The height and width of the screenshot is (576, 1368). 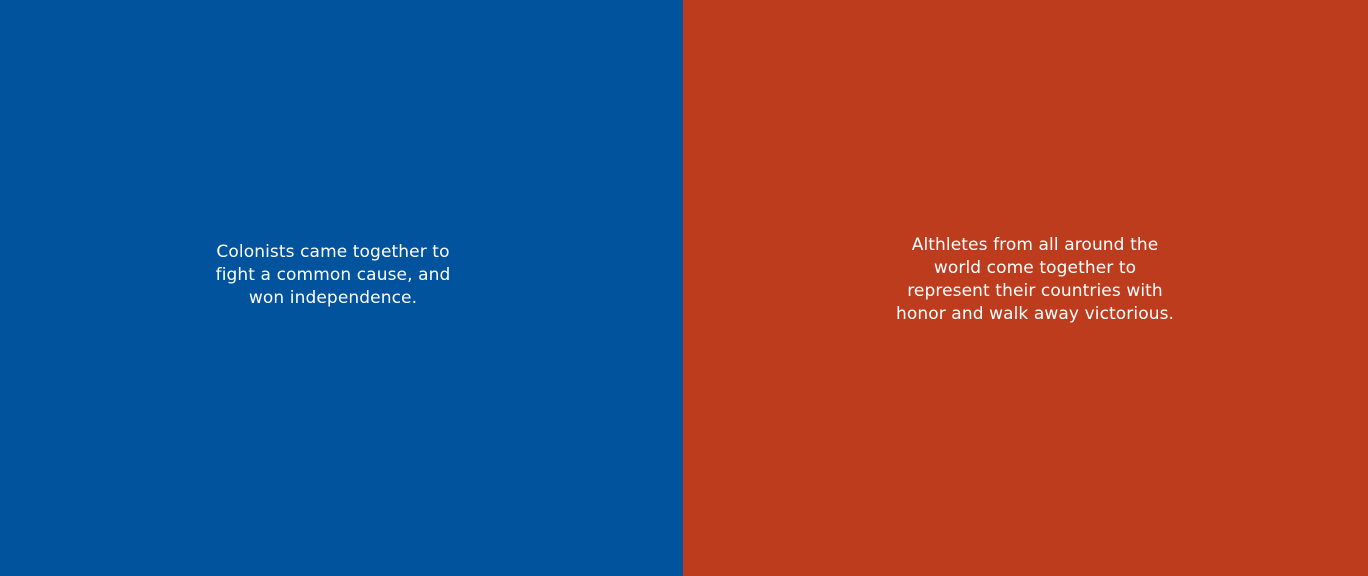 I want to click on left-panel-line: won independence., so click(x=333, y=298).